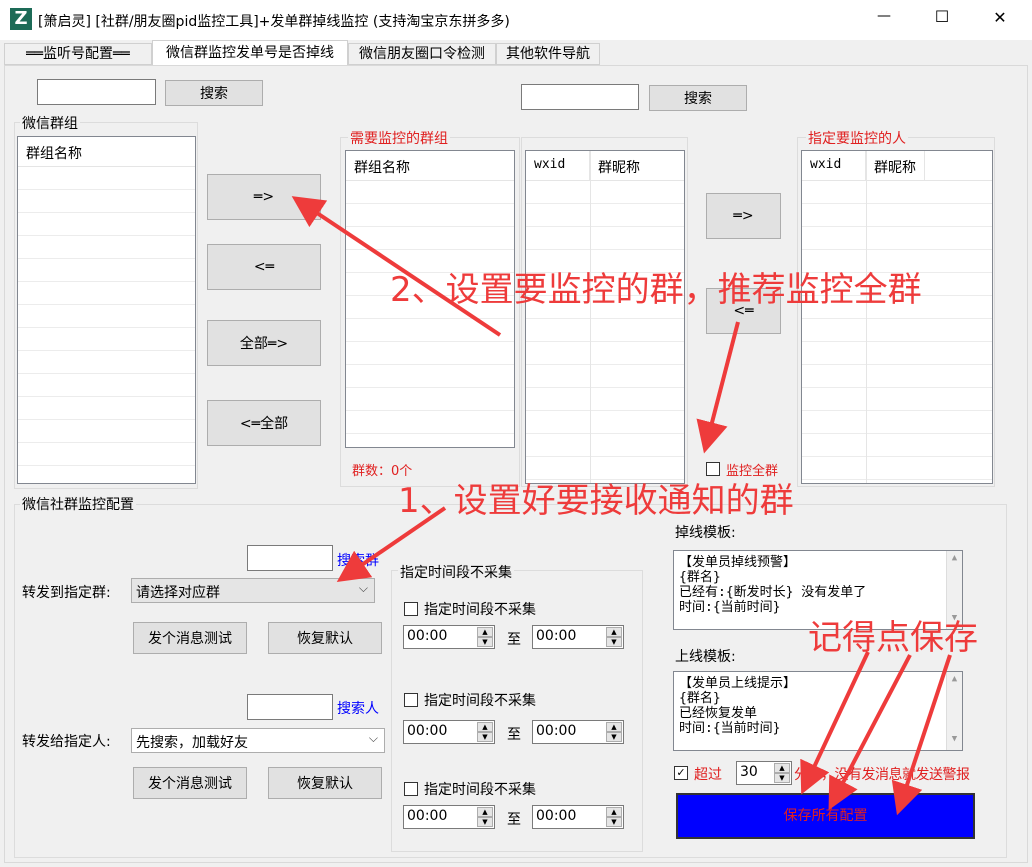 The height and width of the screenshot is (867, 1032). What do you see at coordinates (558, 165) in the screenshot?
I see `column-wxid: wxid` at bounding box center [558, 165].